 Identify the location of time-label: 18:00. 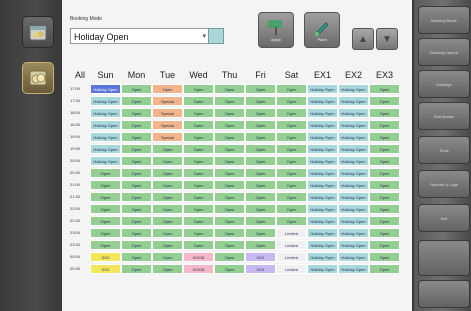
(80, 113).